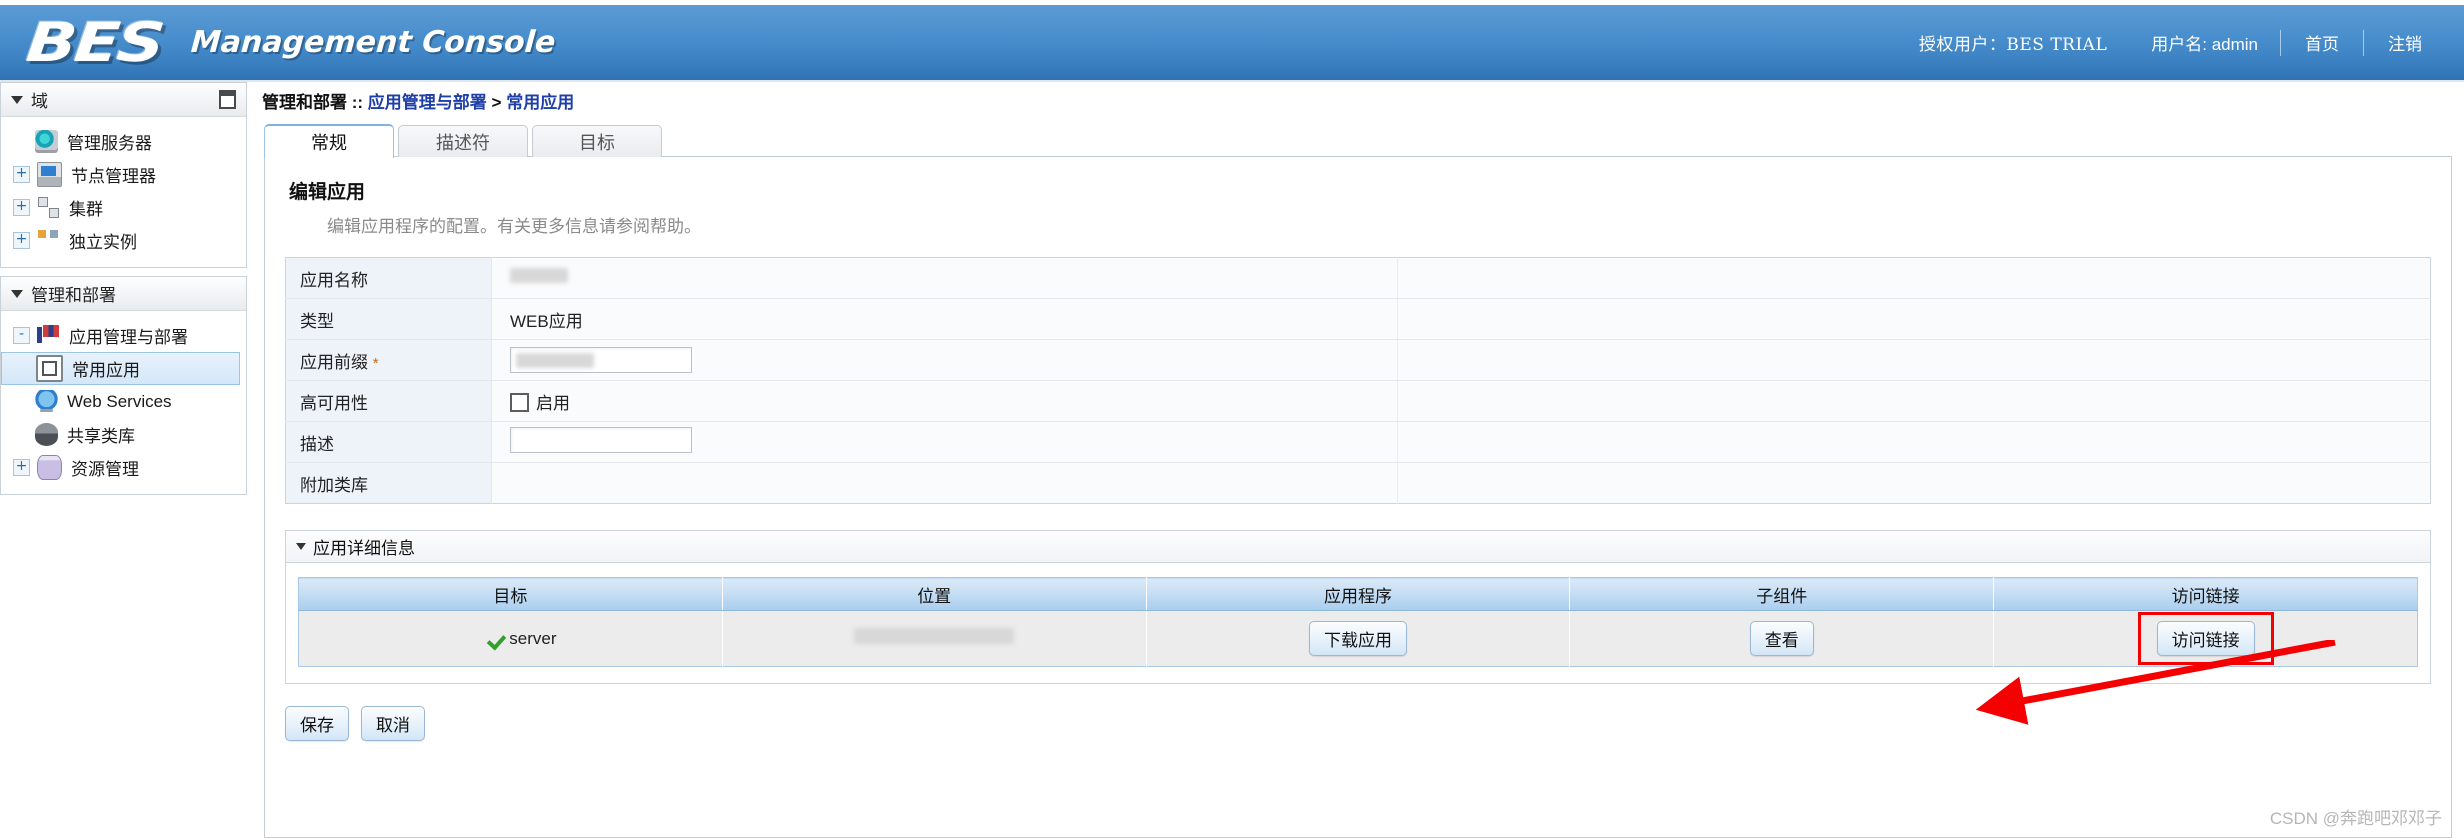  I want to click on panel-title-management: 管理和部署, so click(73, 295).